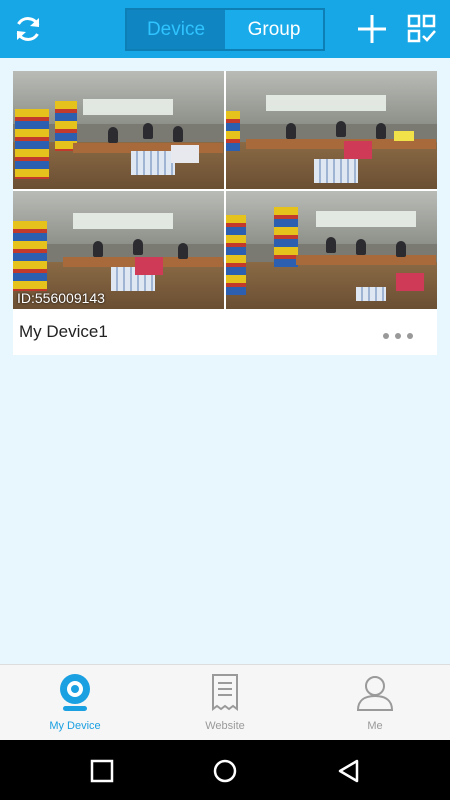  Describe the element at coordinates (375, 695) in the screenshot. I see `person-icon` at that location.